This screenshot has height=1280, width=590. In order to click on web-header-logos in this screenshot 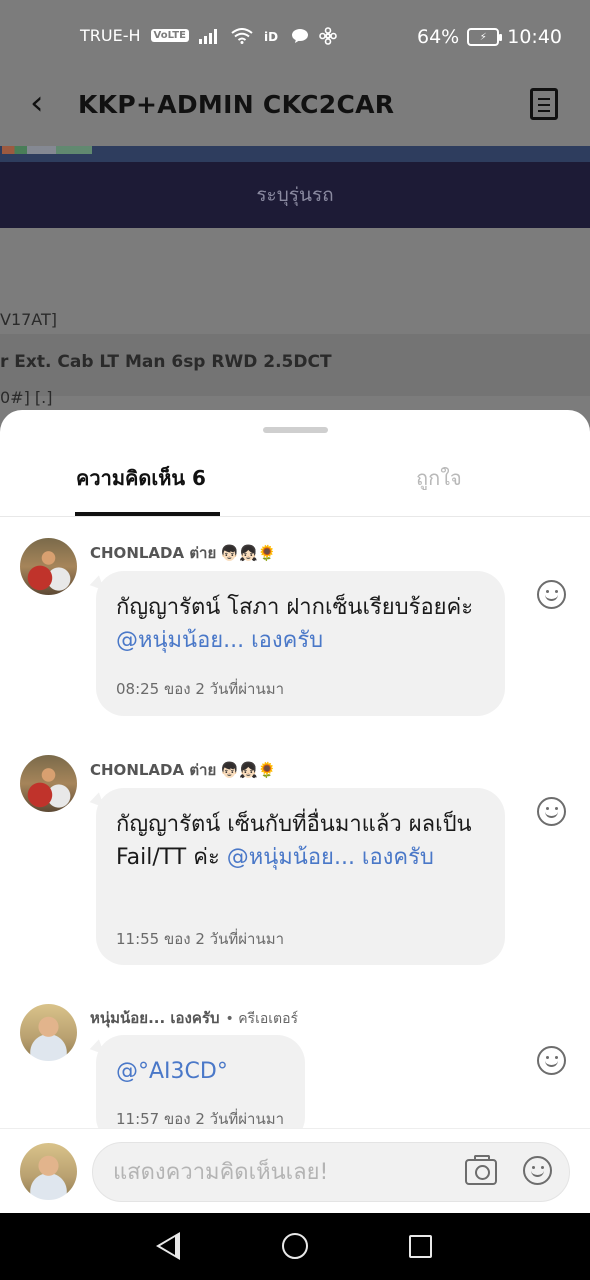, I will do `click(47, 150)`.